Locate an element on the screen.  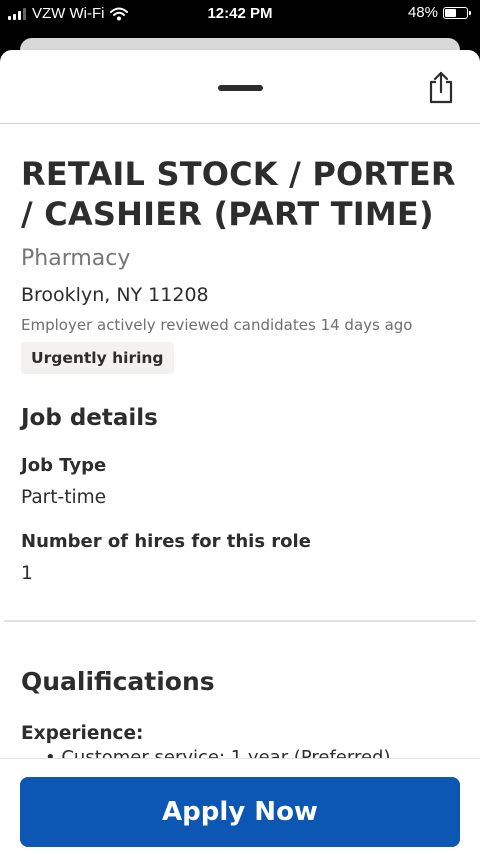
status-bar: VZW Wi-Fi 12:42 PM 48% is located at coordinates (240, 15).